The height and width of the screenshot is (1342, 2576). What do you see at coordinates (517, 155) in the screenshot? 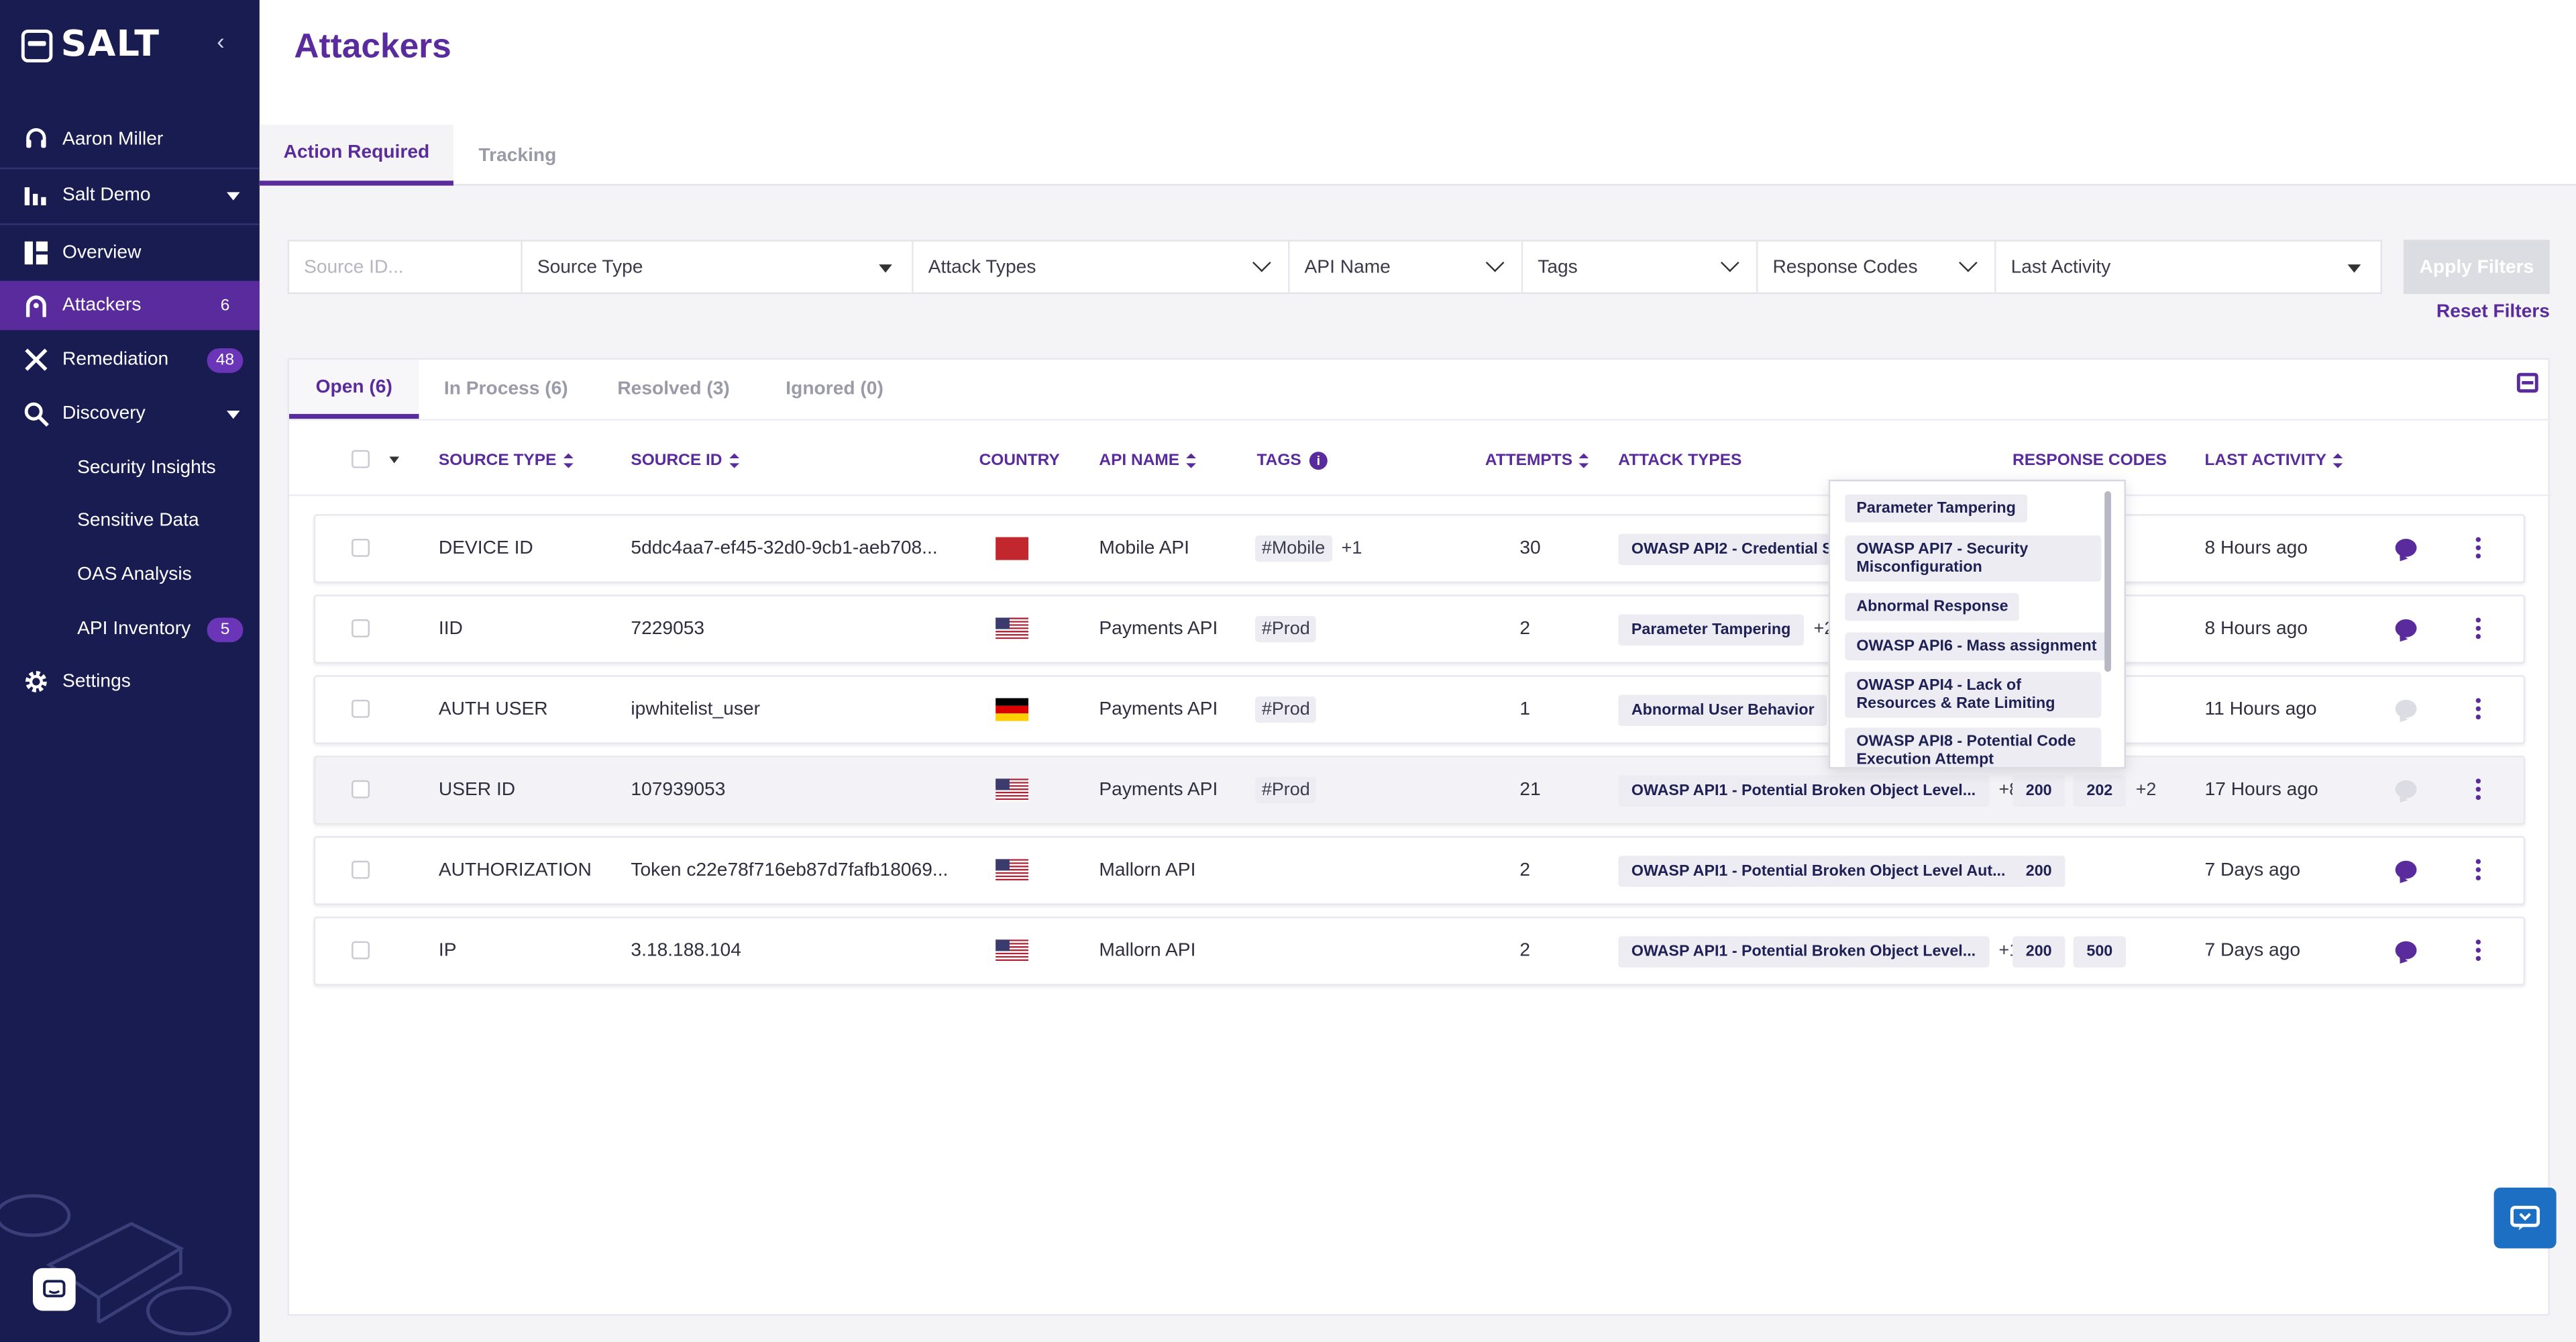
I see `tab-tracking: Tracking` at bounding box center [517, 155].